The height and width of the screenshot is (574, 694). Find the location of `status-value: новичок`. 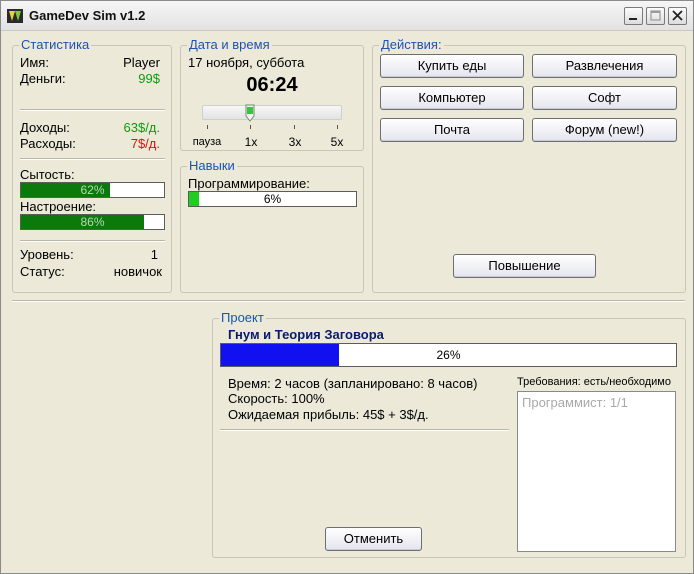

status-value: новичок is located at coordinates (137, 271).